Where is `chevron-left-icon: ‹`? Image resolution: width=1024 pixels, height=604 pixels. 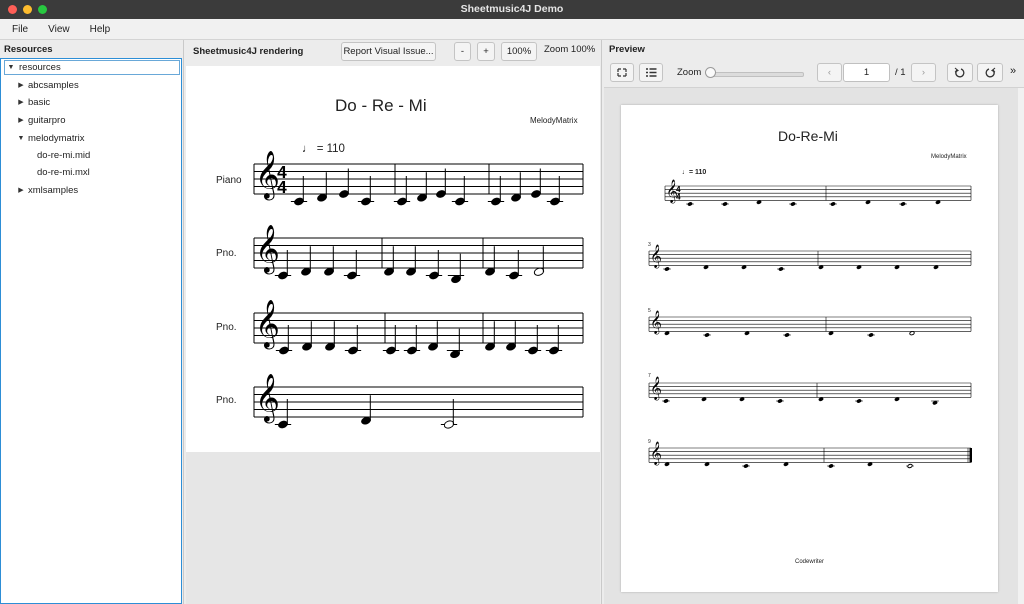 chevron-left-icon: ‹ is located at coordinates (829, 72).